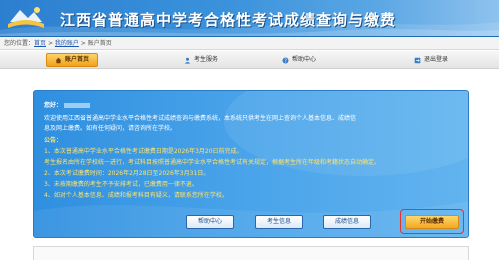  I want to click on nav-student-services-label: 考生服务, so click(206, 59).